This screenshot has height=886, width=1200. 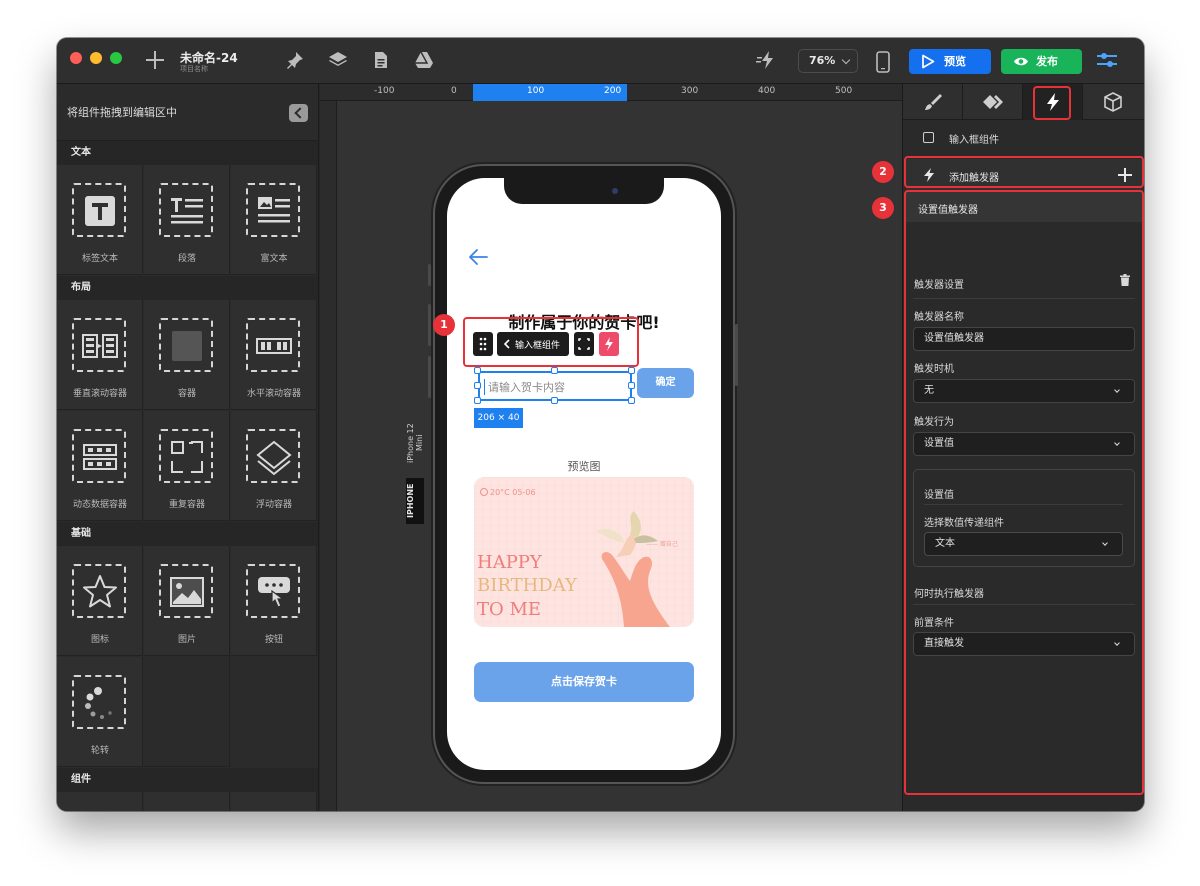 I want to click on horizontal-ruler: -100 0 100 200 300 400 500, so click(x=611, y=92).